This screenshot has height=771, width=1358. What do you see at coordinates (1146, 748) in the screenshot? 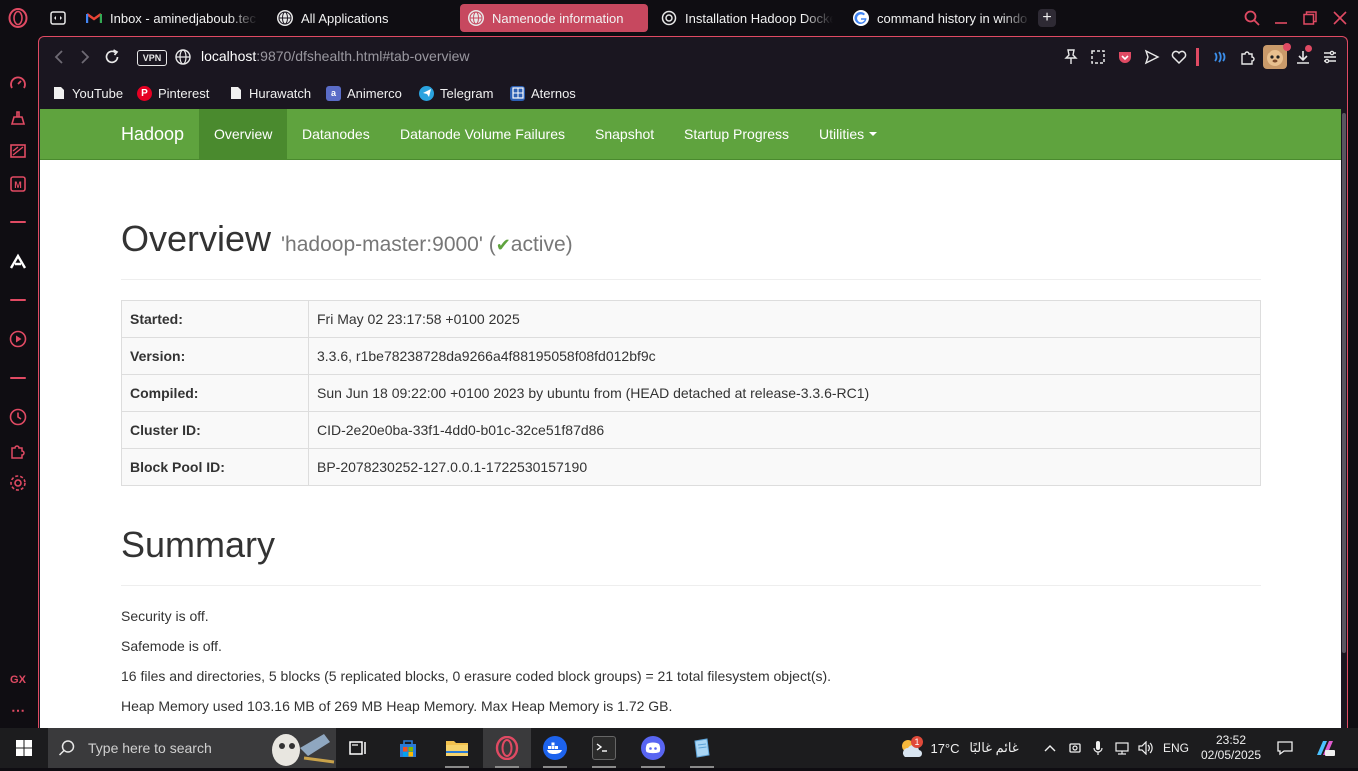
I see `volume-icon` at bounding box center [1146, 748].